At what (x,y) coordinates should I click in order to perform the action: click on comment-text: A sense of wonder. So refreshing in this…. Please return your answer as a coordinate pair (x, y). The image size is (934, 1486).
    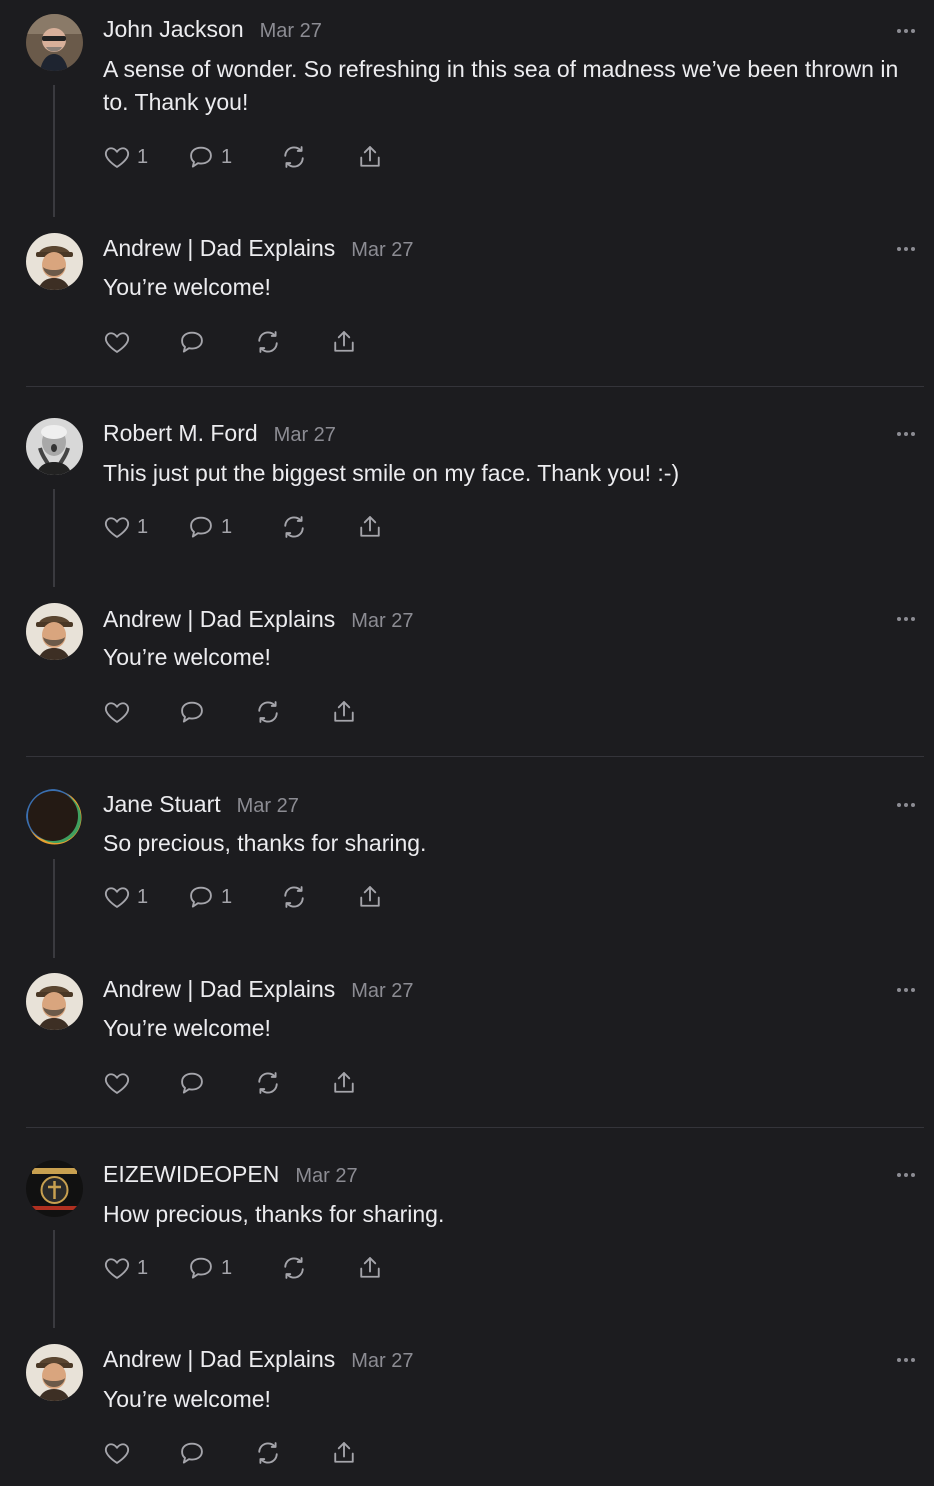
    Looking at the image, I should click on (501, 85).